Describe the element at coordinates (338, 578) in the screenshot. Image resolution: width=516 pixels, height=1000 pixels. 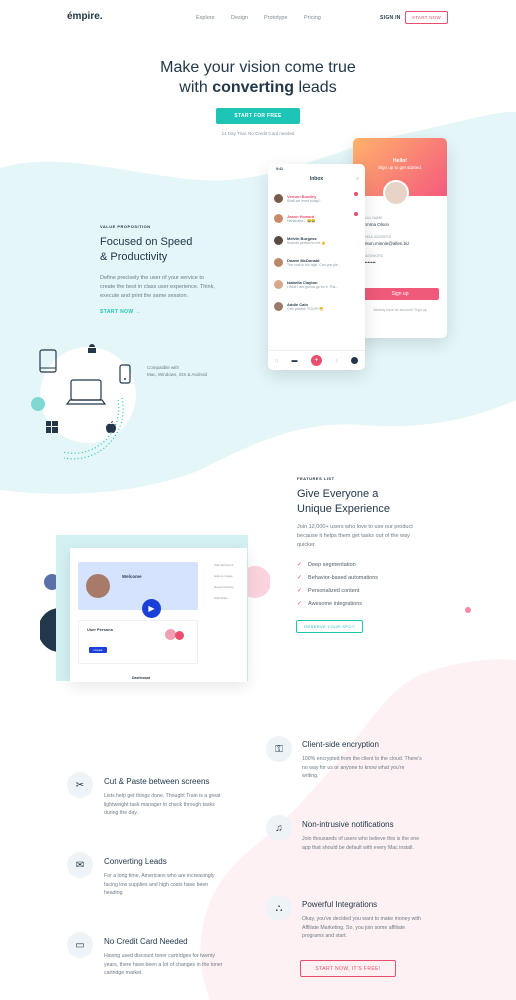
I see `list-item: ✓ Behavior-based automations` at that location.